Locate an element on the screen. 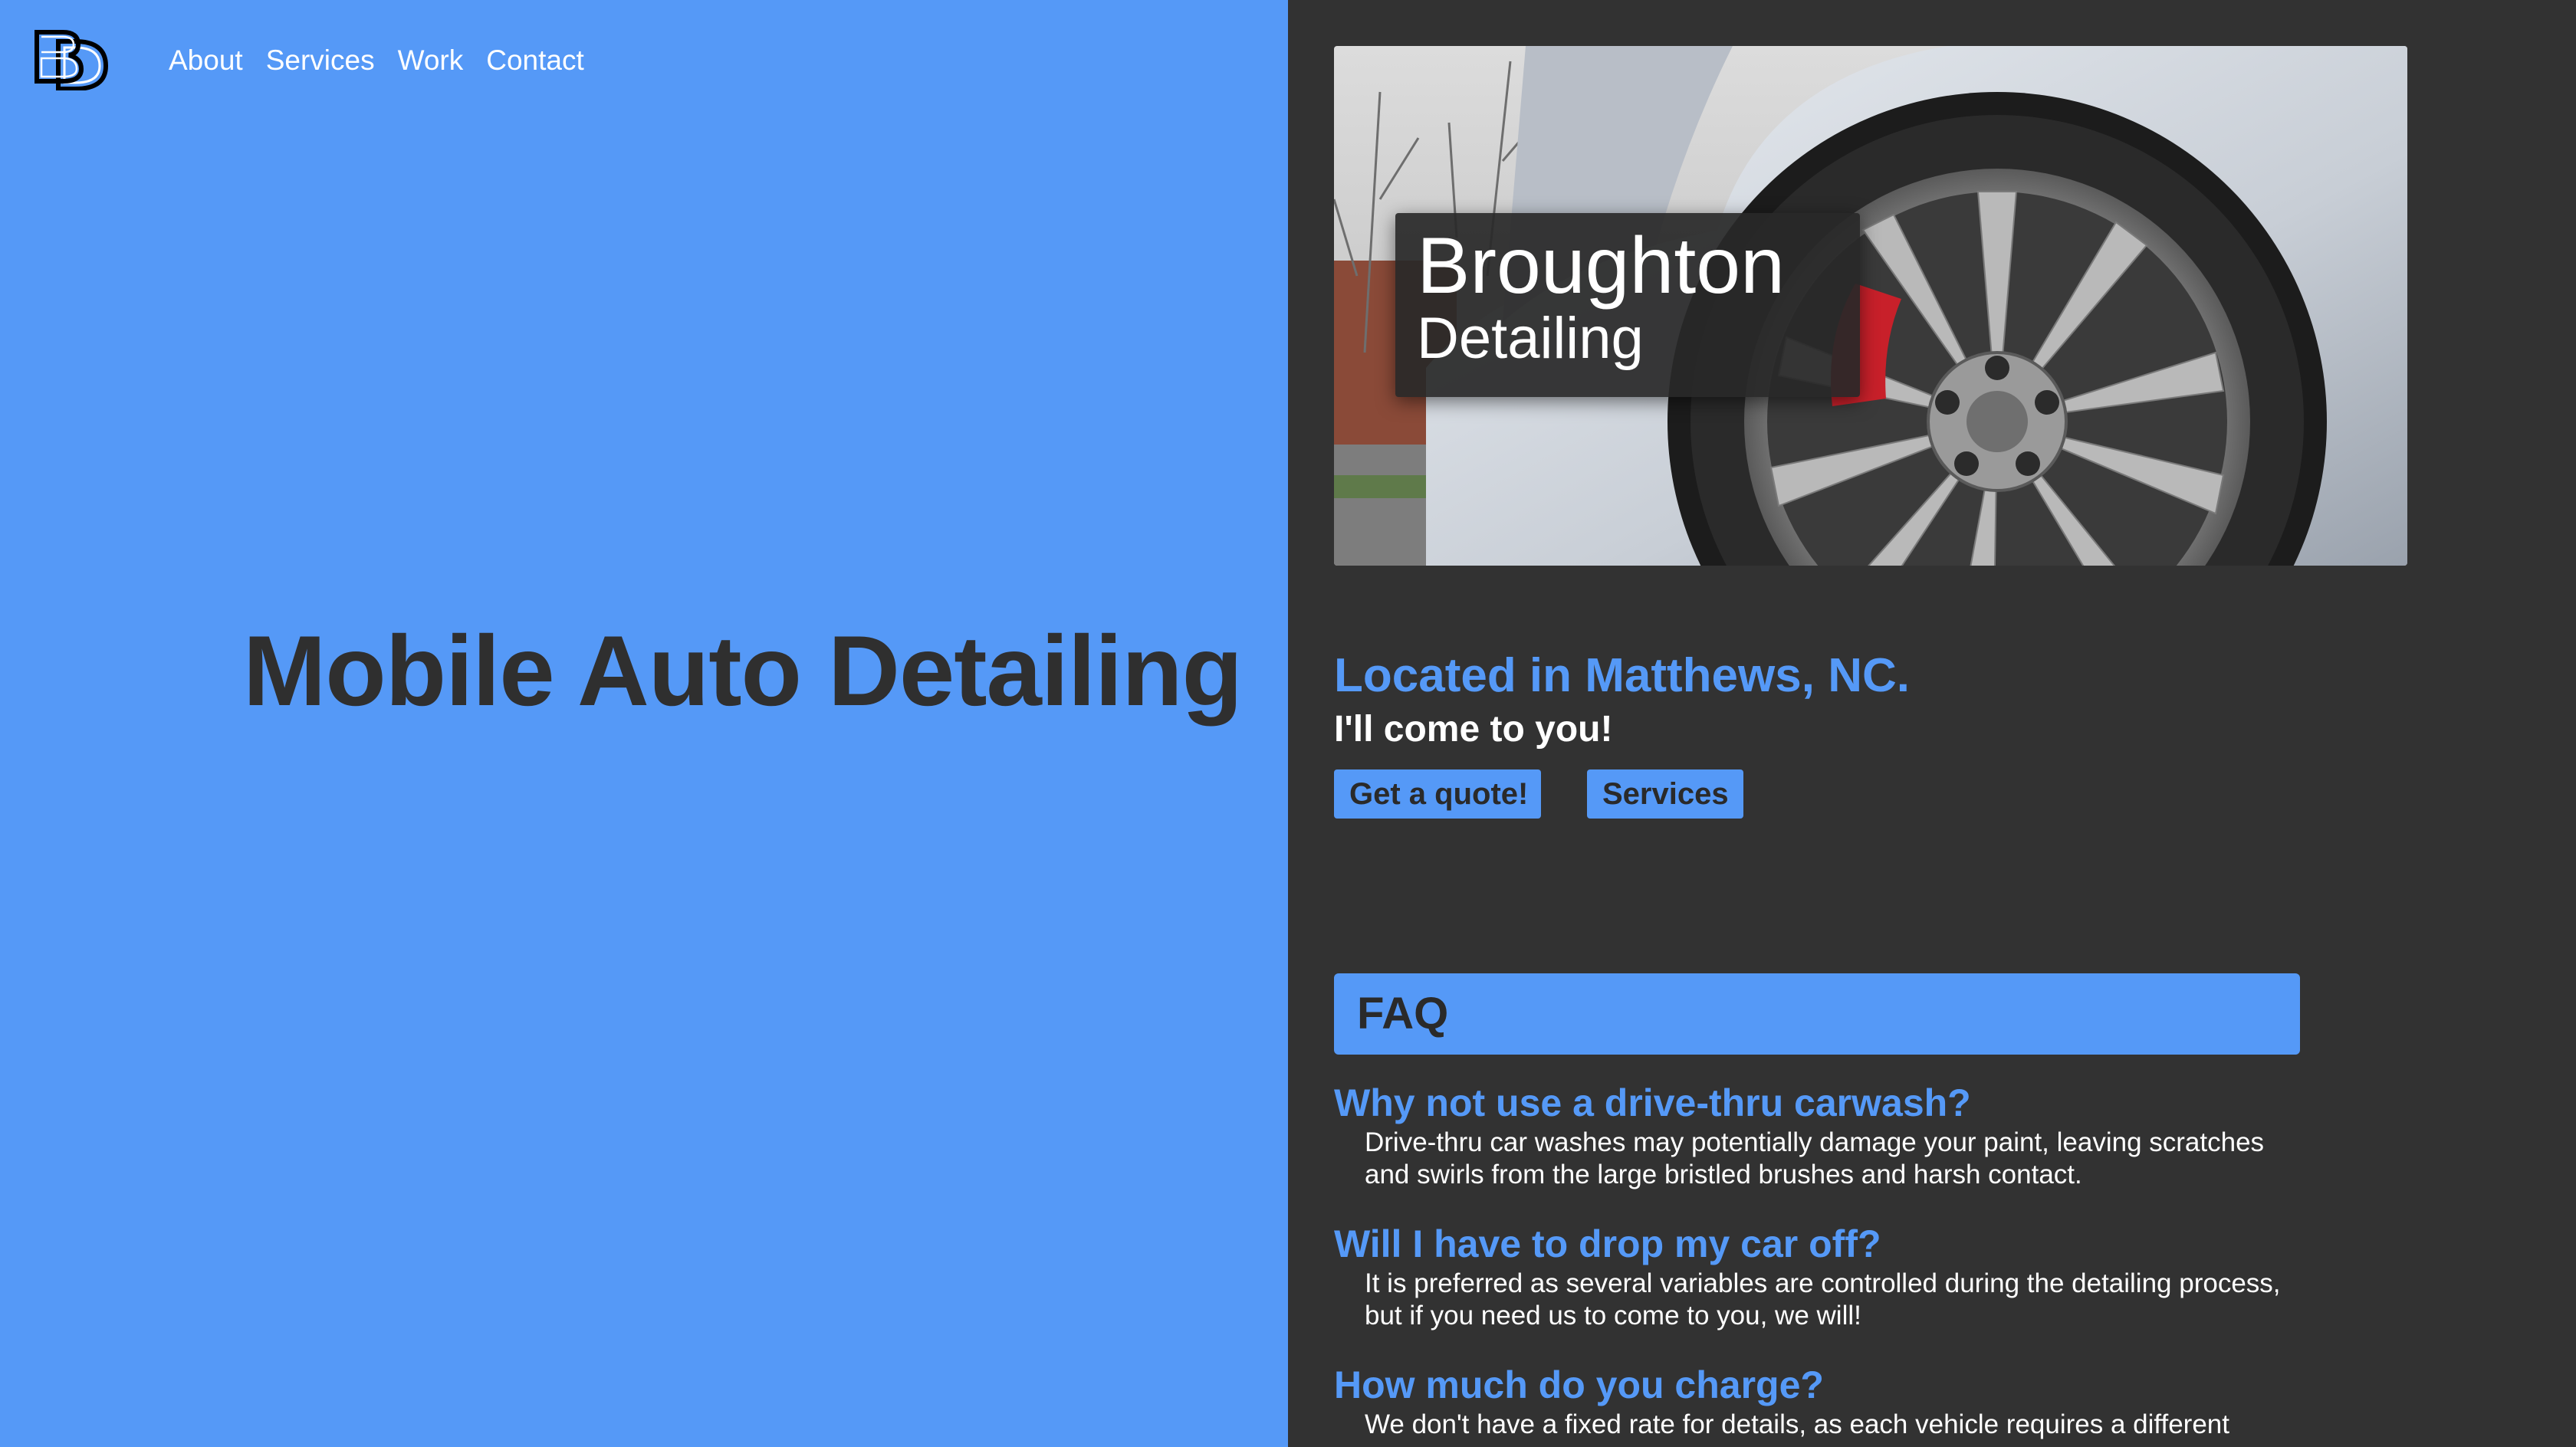 The image size is (2576, 1447). location-heading: Located in Matthews, NC. is located at coordinates (1622, 676).